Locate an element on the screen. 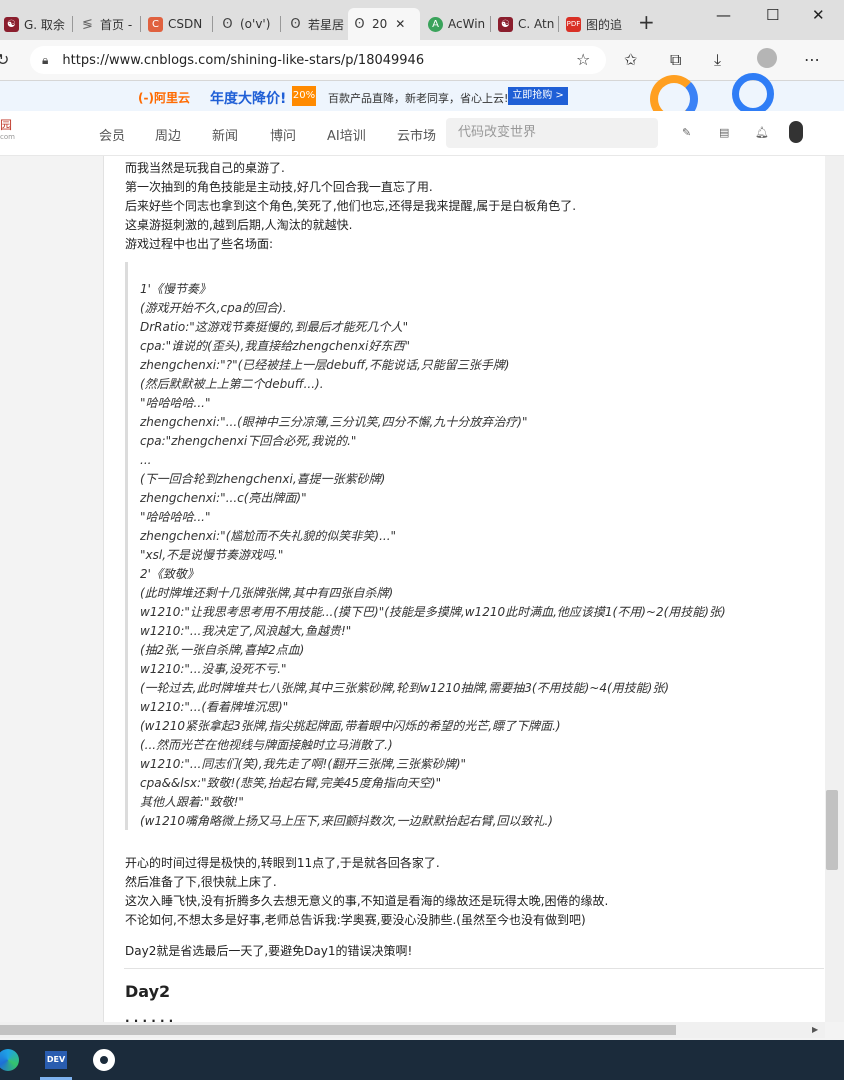 This screenshot has width=844, height=1080. quote-line: (游戏开始不久,cpa的回合). is located at coordinates (213, 308).